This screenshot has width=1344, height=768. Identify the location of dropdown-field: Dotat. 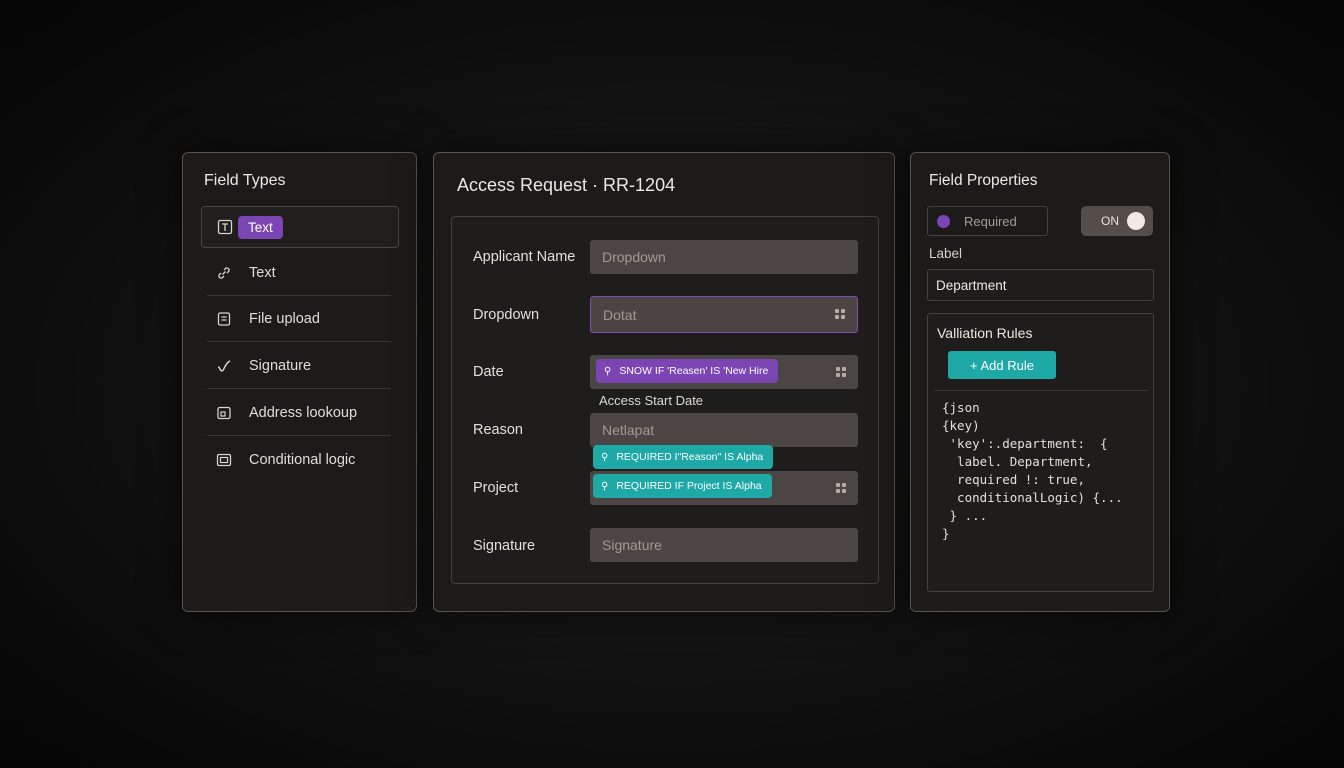
(724, 314).